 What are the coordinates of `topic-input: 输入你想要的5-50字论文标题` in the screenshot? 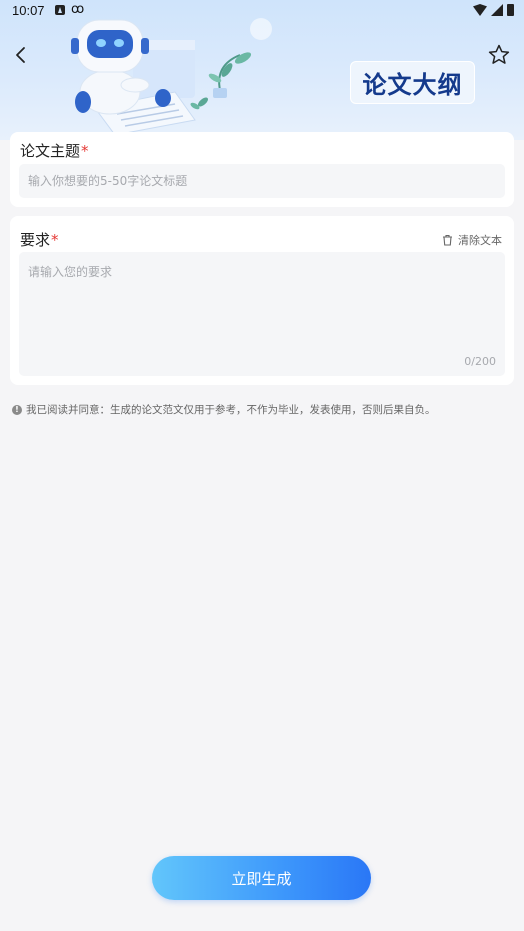 It's located at (262, 181).